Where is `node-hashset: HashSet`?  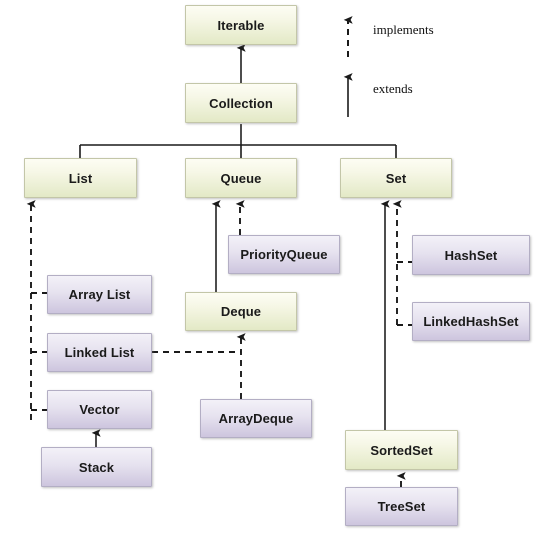 node-hashset: HashSet is located at coordinates (471, 255).